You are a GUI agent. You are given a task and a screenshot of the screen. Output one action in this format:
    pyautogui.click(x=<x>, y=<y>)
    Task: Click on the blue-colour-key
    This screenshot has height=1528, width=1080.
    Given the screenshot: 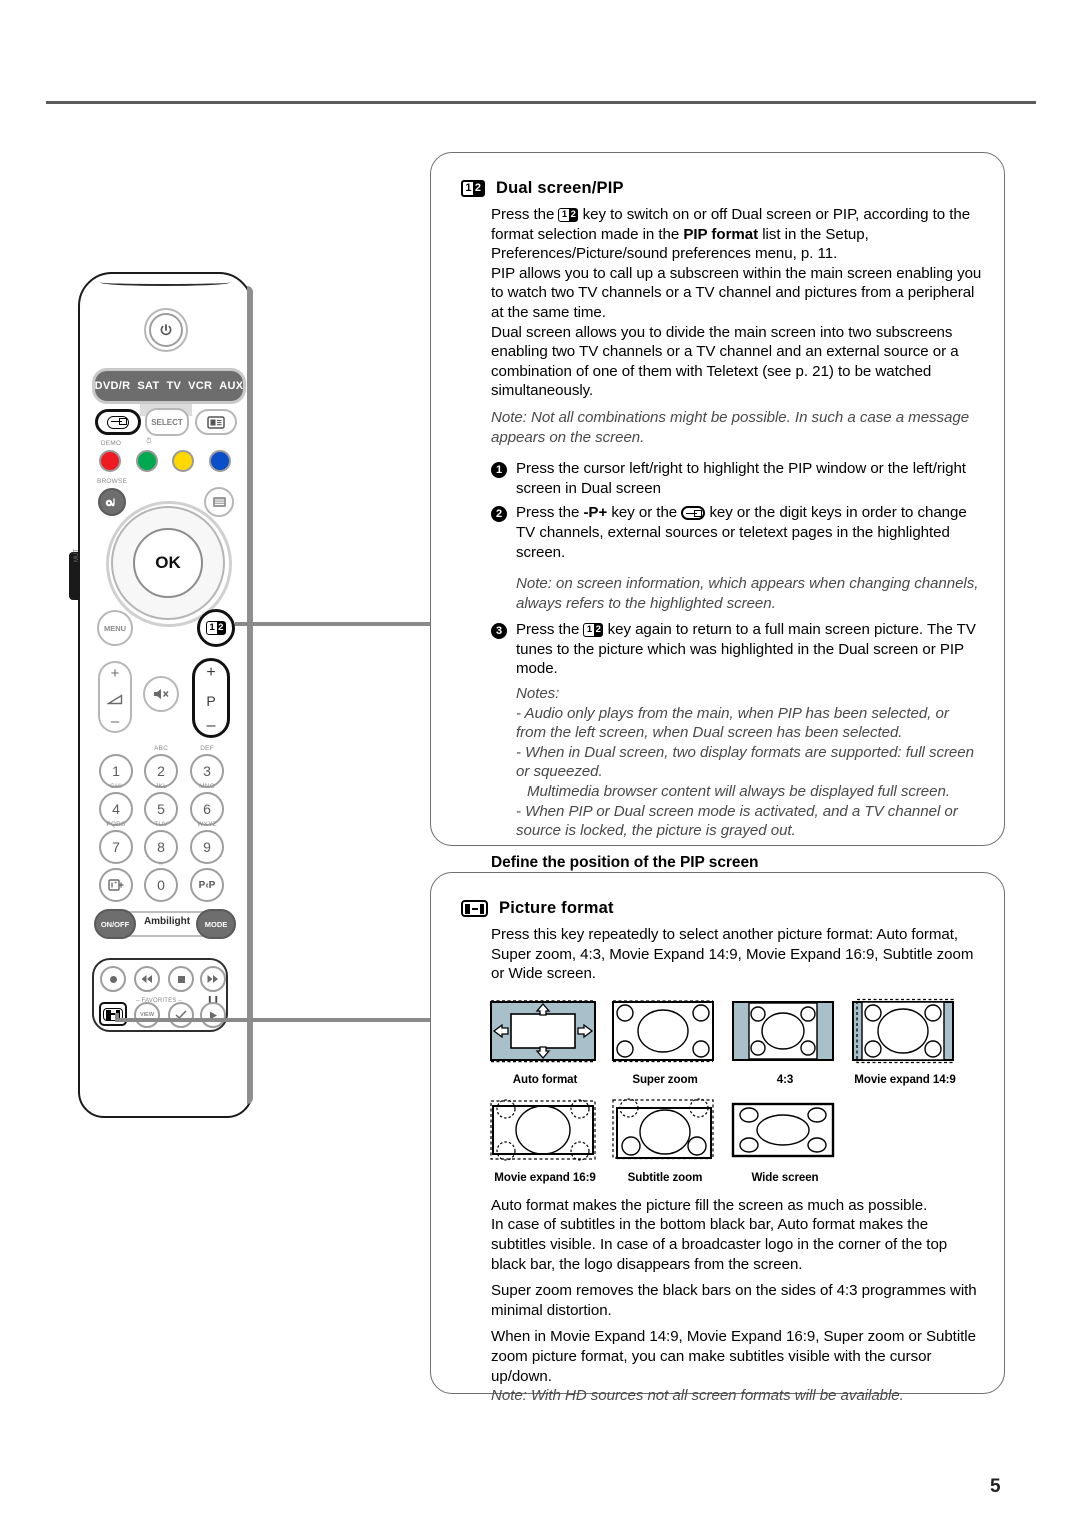 What is the action you would take?
    pyautogui.click(x=220, y=461)
    